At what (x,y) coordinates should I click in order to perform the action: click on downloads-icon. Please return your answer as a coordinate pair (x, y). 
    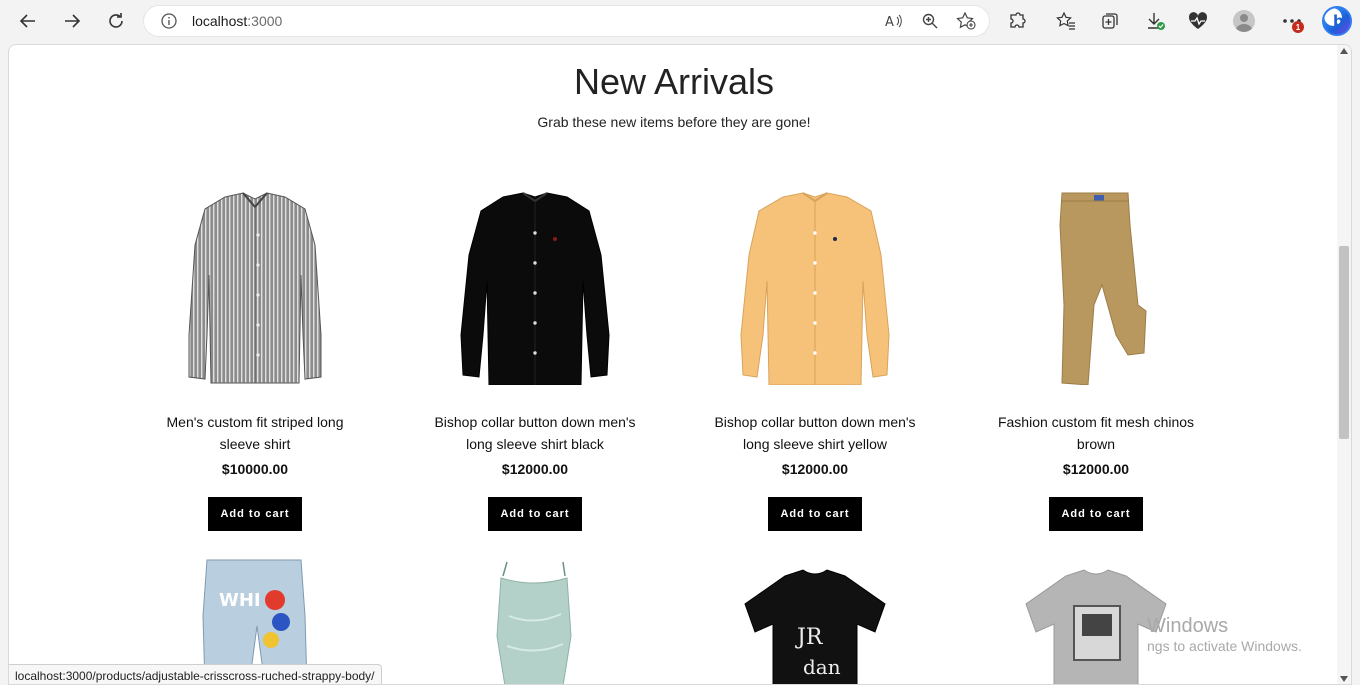
    Looking at the image, I should click on (1155, 21).